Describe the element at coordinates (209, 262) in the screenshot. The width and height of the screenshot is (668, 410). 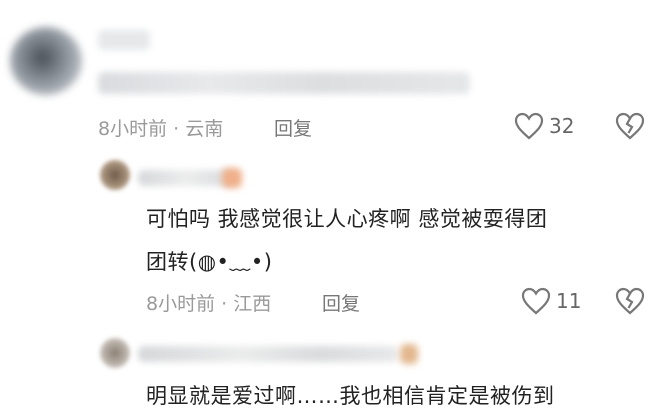
I see `comment-text-line: 团转(◍•﹏•)` at that location.